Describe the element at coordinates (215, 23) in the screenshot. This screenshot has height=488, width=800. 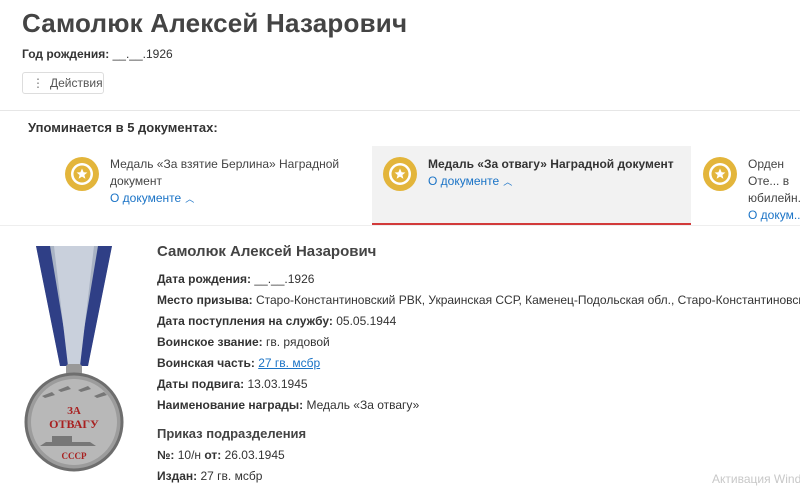
I see `page-title: Самолюк Алексей Назарович` at that location.